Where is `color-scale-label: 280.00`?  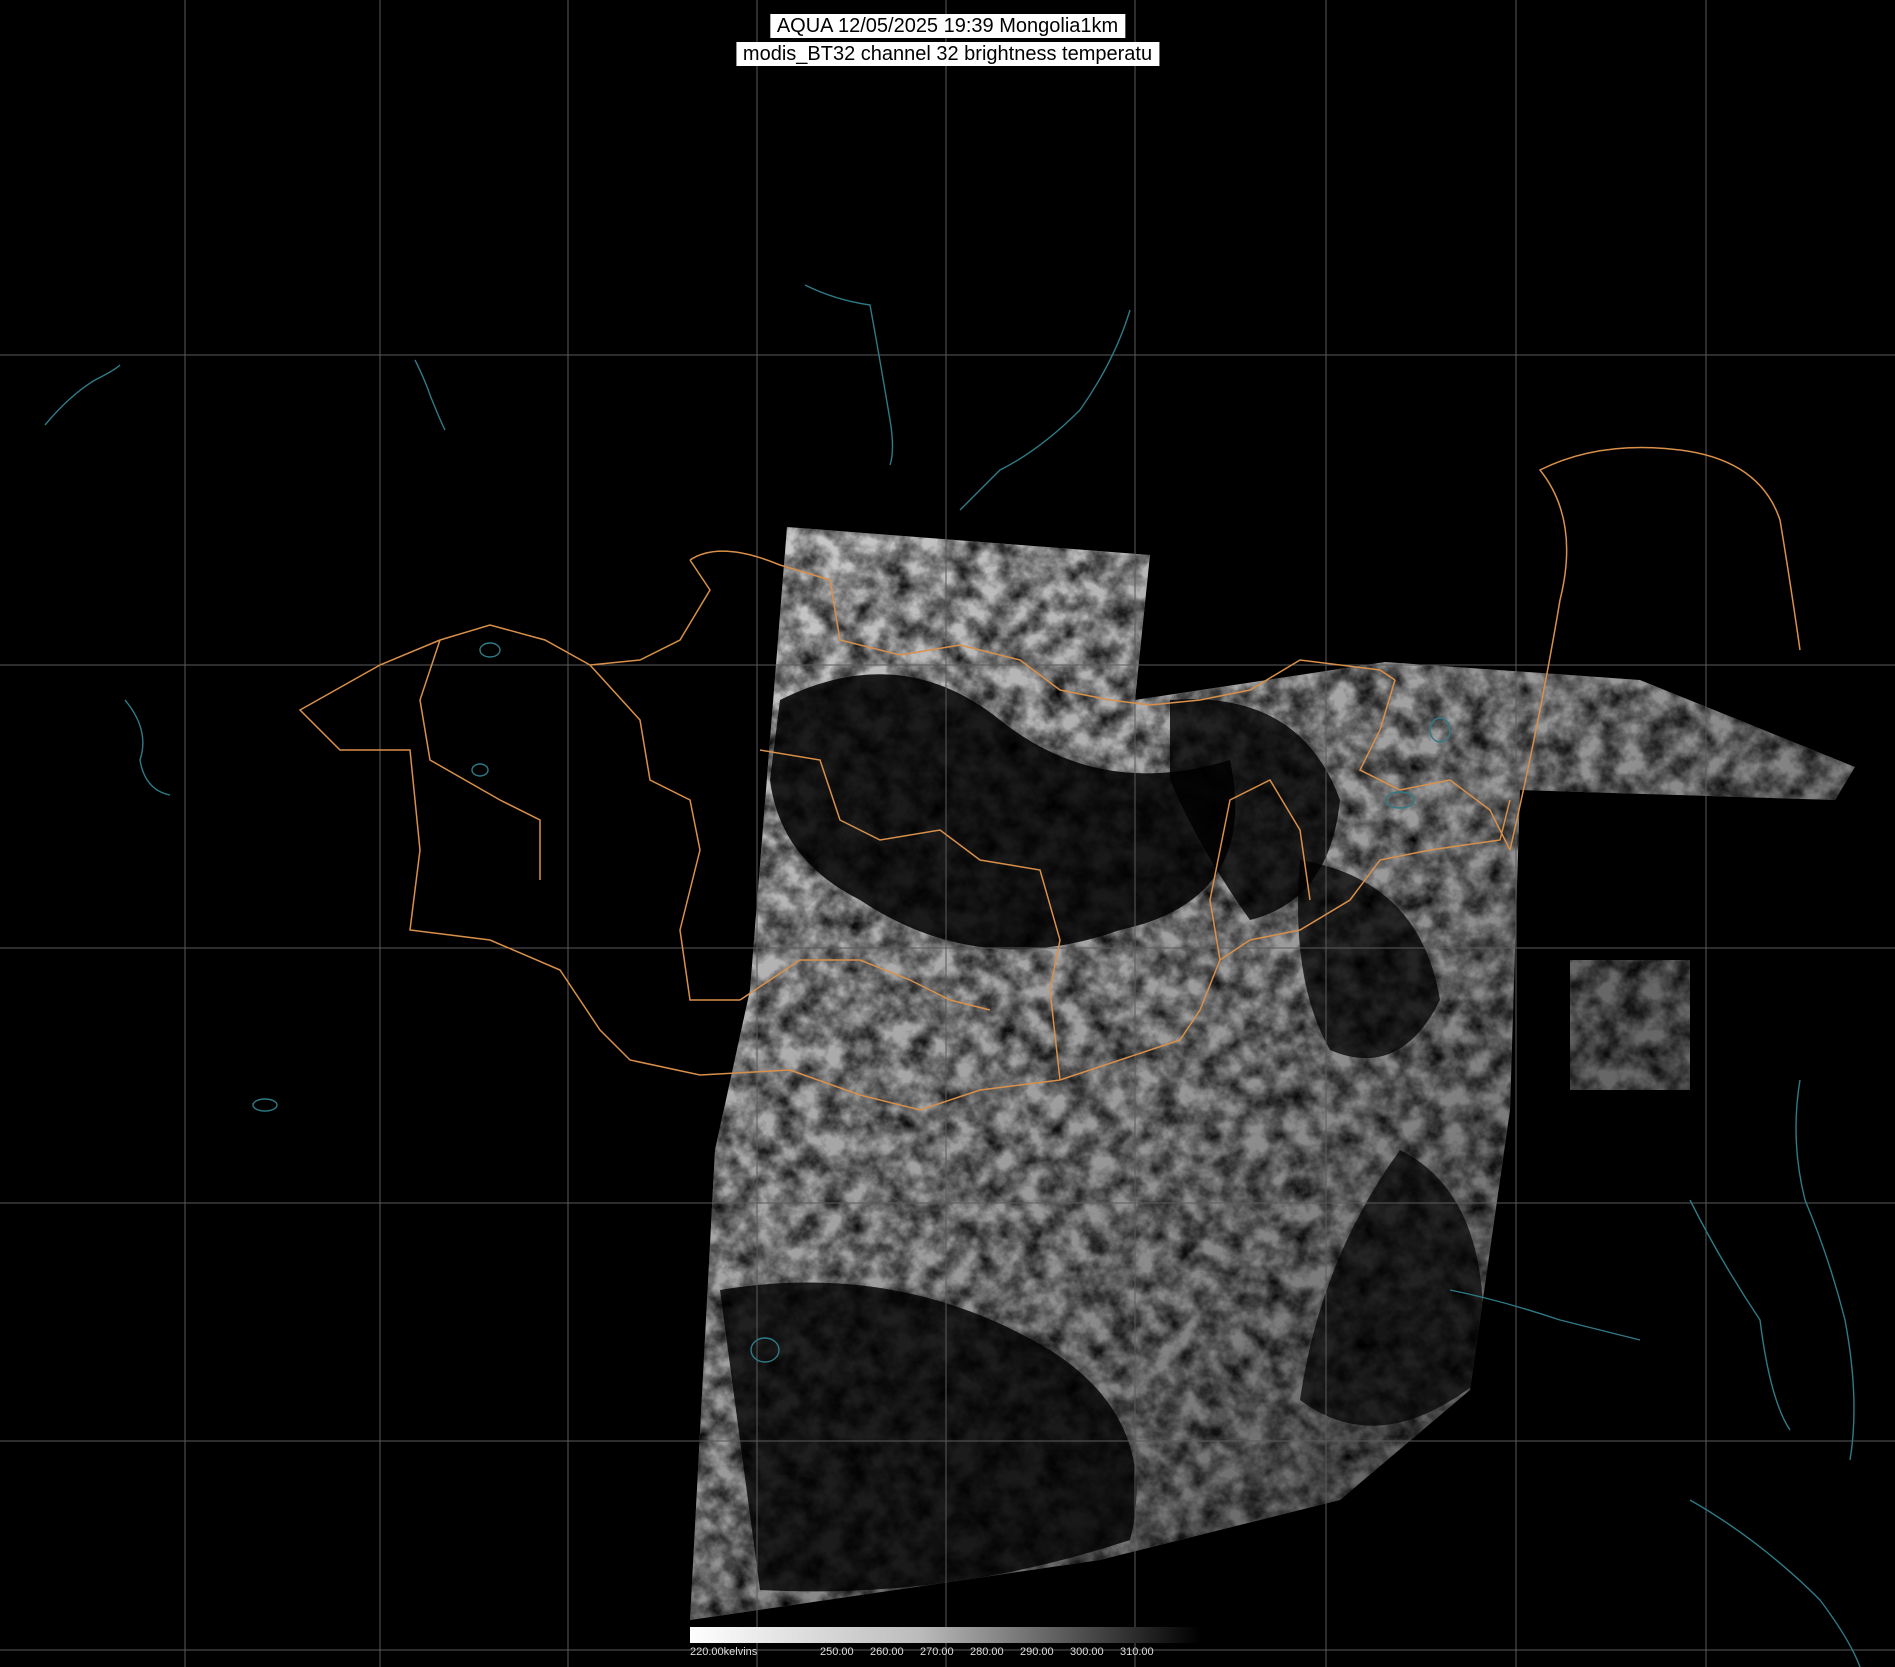 color-scale-label: 280.00 is located at coordinates (987, 1652).